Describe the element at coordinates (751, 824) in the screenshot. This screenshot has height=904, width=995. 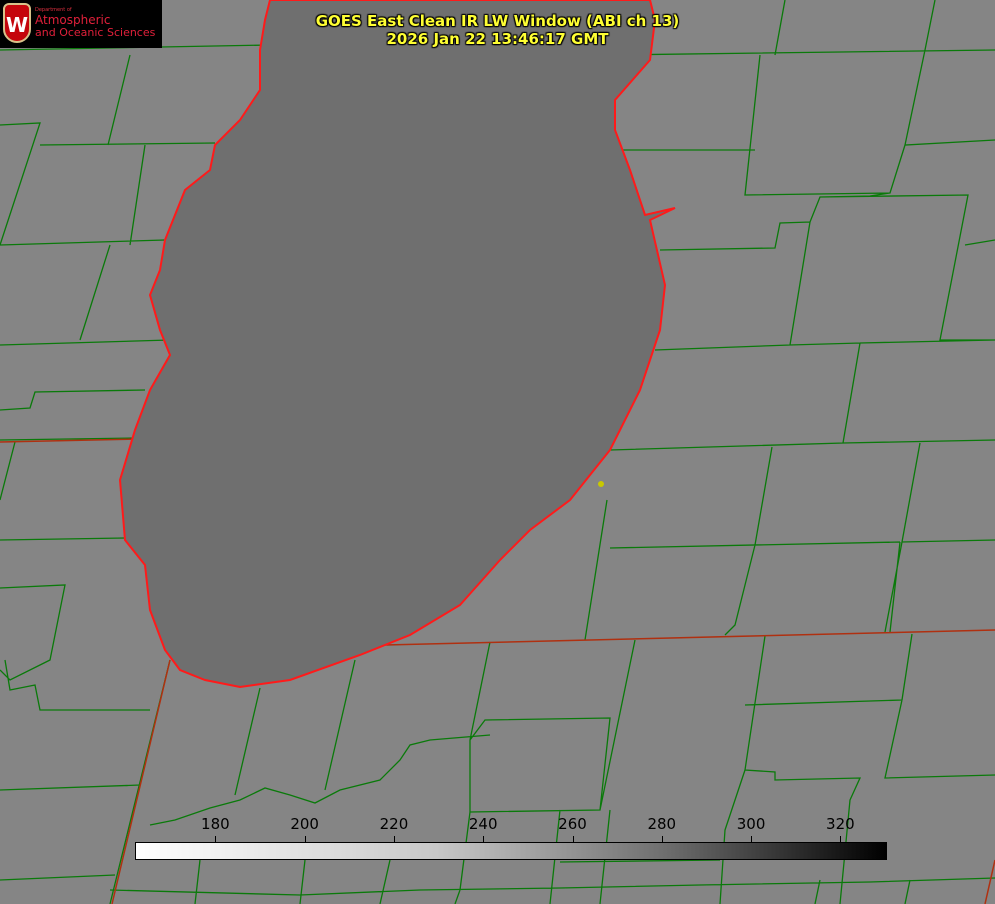
I see `colorbar-tick-label: 300` at that location.